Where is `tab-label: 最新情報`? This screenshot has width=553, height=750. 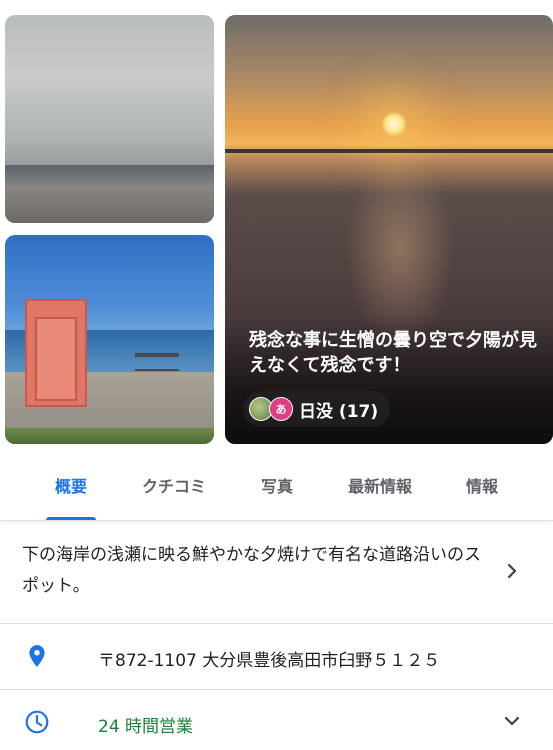 tab-label: 最新情報 is located at coordinates (379, 486).